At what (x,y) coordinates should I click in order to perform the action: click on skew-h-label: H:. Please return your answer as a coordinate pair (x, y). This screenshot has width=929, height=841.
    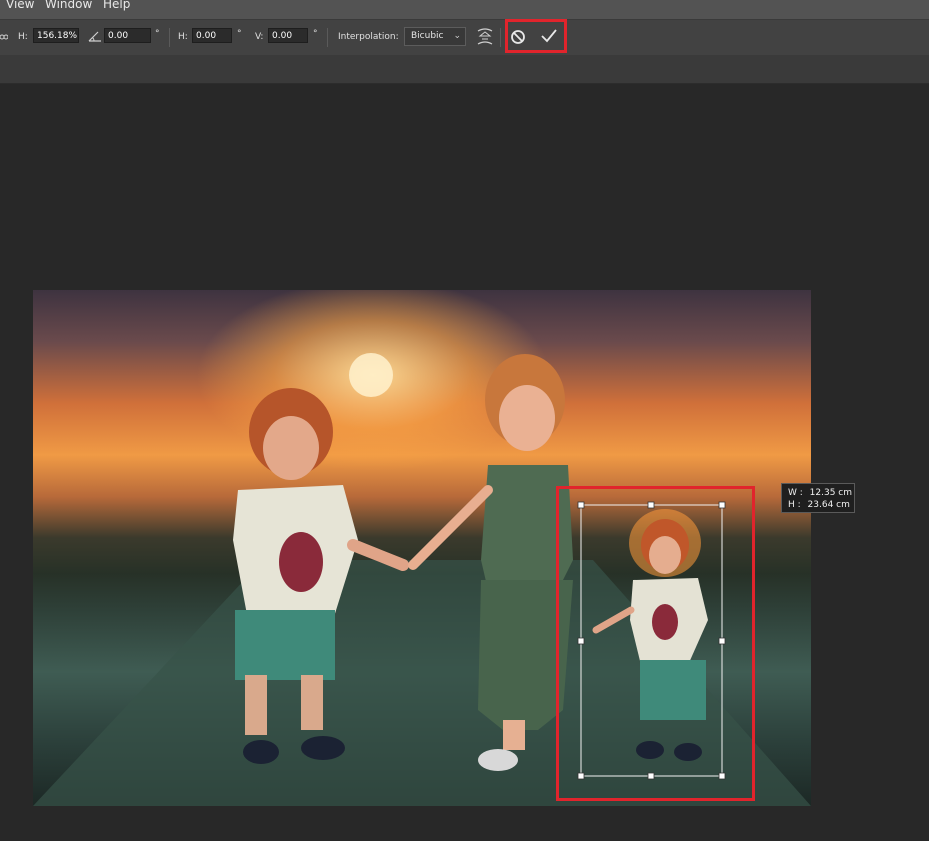
    Looking at the image, I should click on (183, 37).